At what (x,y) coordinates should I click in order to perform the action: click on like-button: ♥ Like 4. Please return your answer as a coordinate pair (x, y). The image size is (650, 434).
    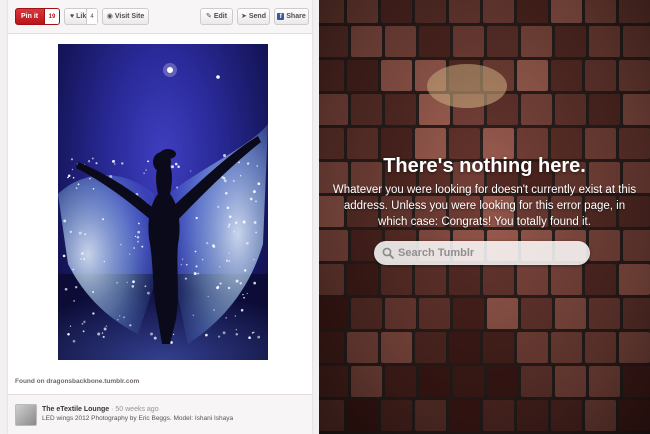
    Looking at the image, I should click on (81, 16).